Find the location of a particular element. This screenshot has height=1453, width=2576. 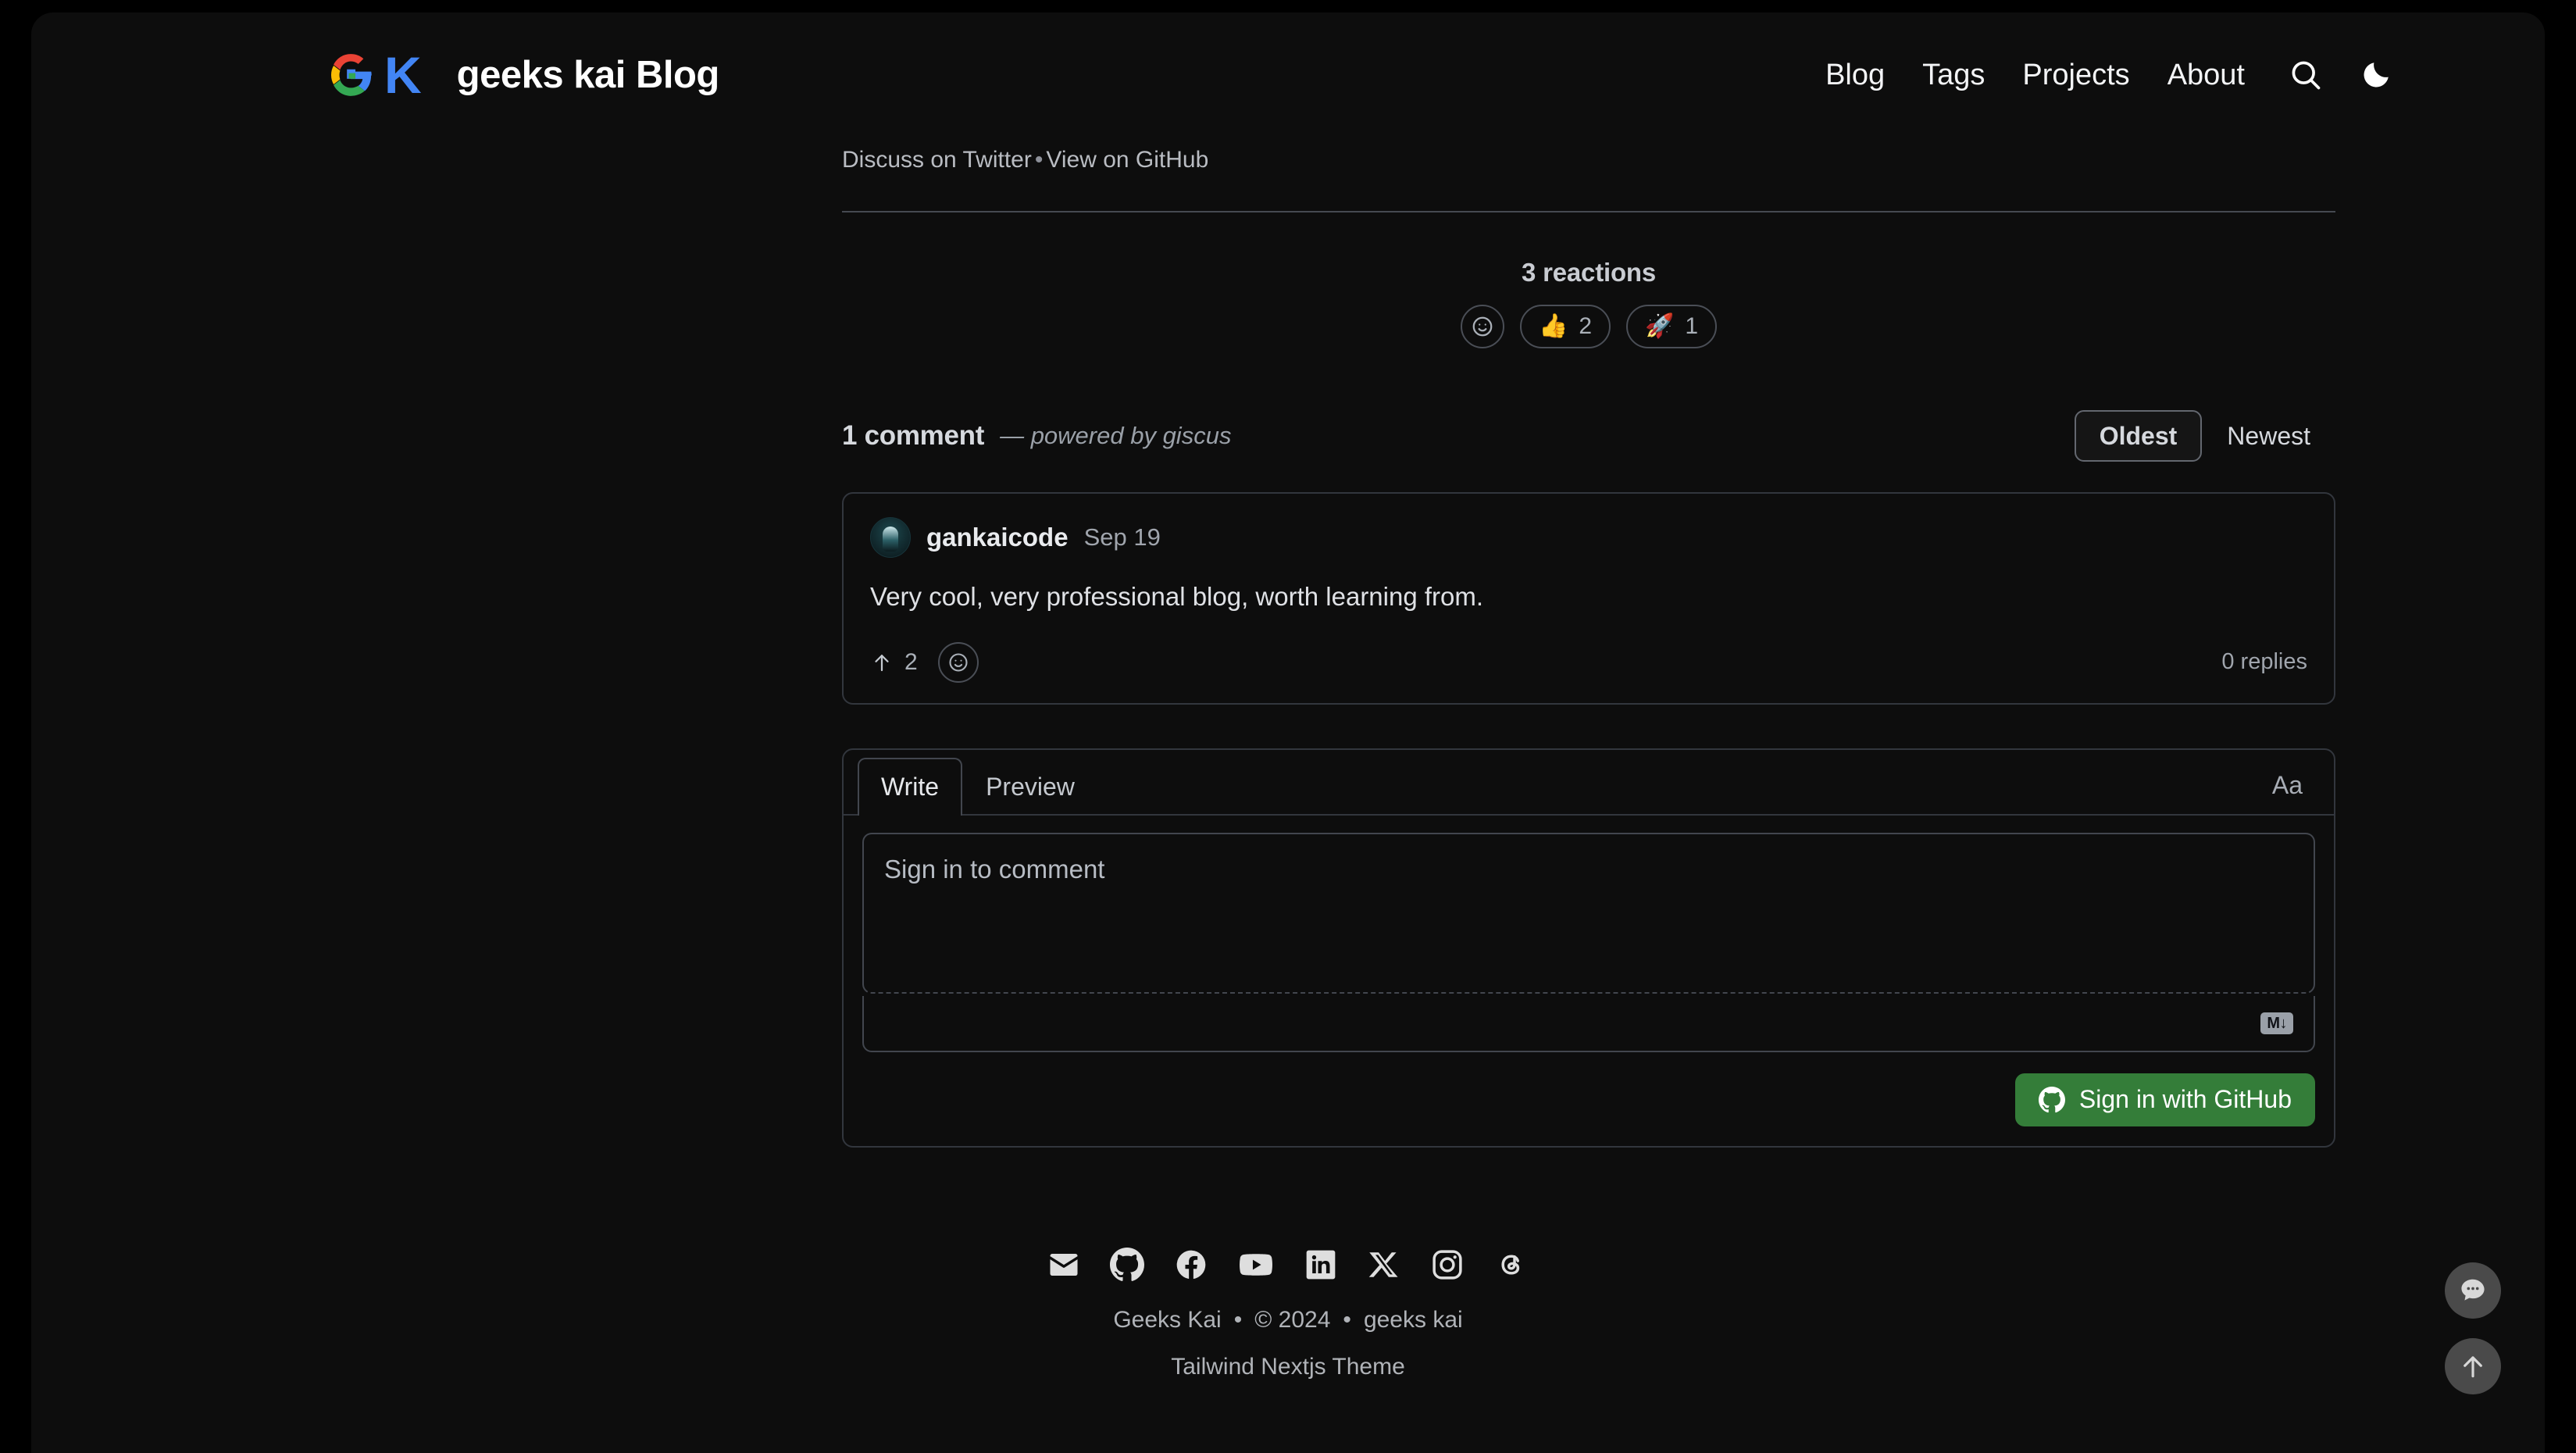

composer-tabs: Write Preview Aa is located at coordinates (1589, 783).